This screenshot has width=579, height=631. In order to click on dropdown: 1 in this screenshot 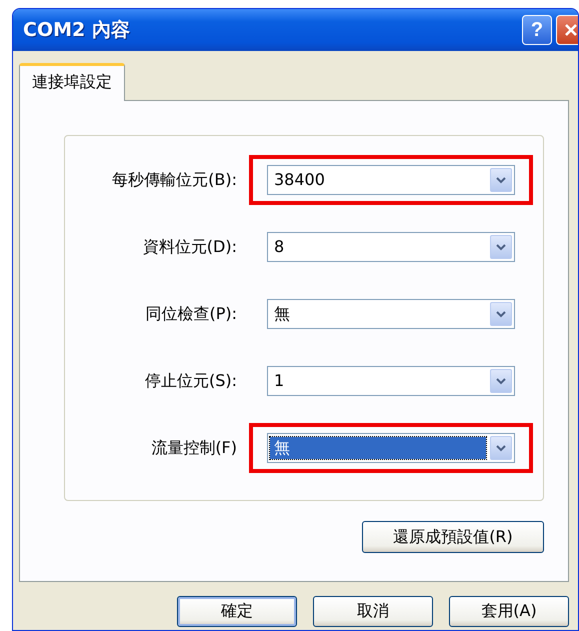, I will do `click(391, 381)`.